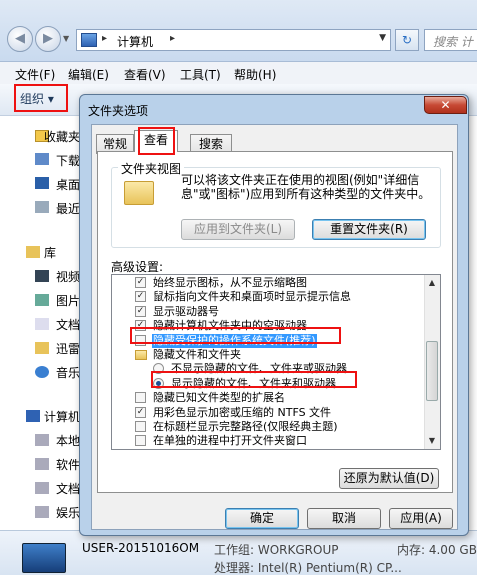 The height and width of the screenshot is (575, 477). I want to click on close-icon: ✕, so click(445, 105).